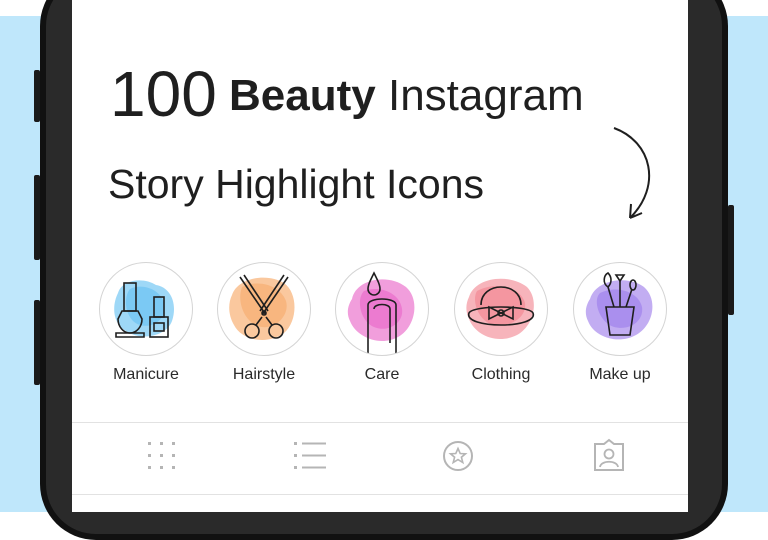 The height and width of the screenshot is (540, 768). I want to click on phone-volume-up-button, so click(37, 217).